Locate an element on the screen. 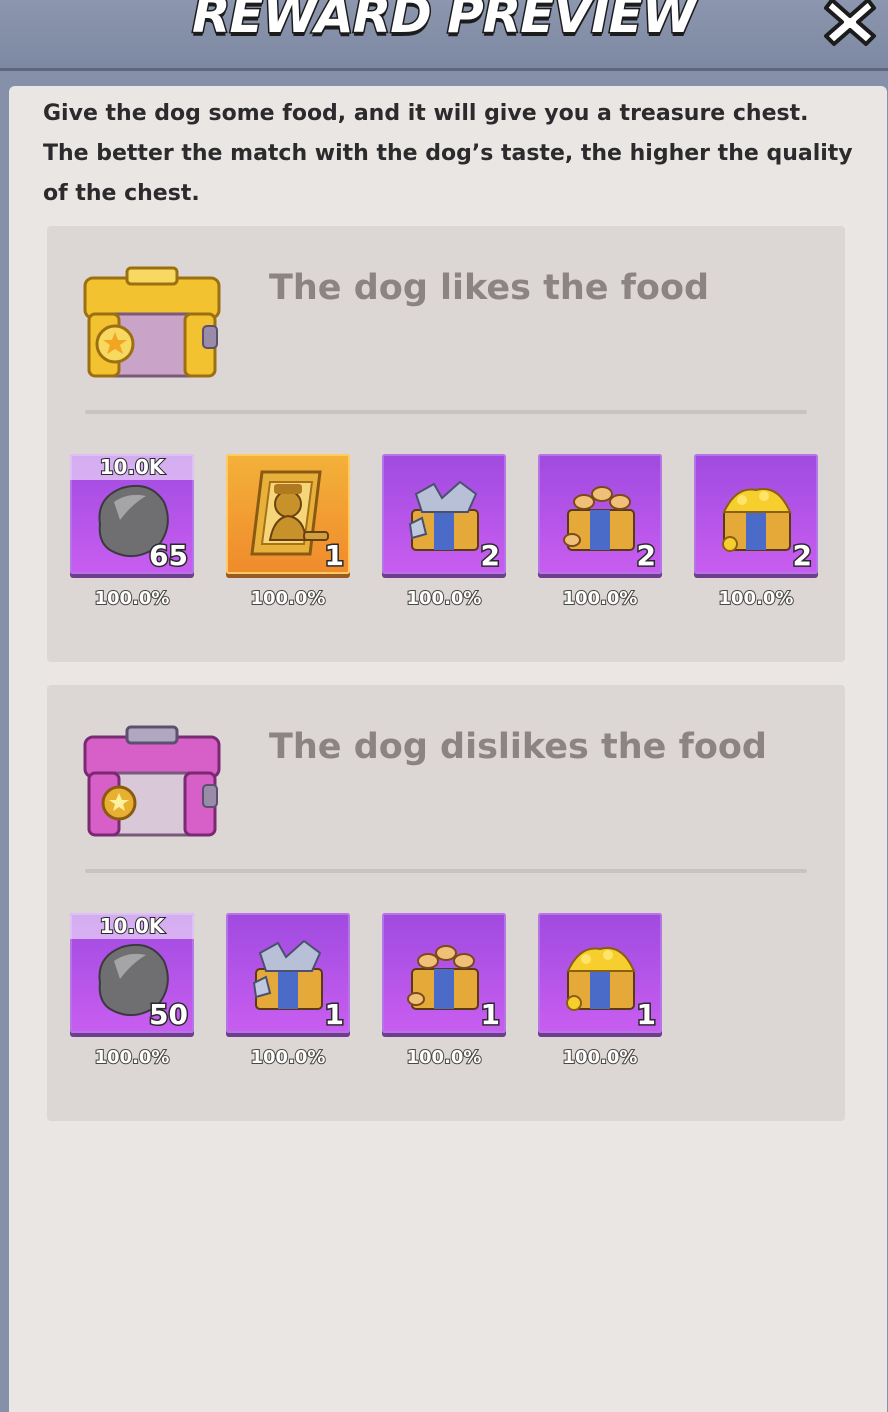  reward-item-rock: 10.0K 50 100.0% is located at coordinates (132, 991).